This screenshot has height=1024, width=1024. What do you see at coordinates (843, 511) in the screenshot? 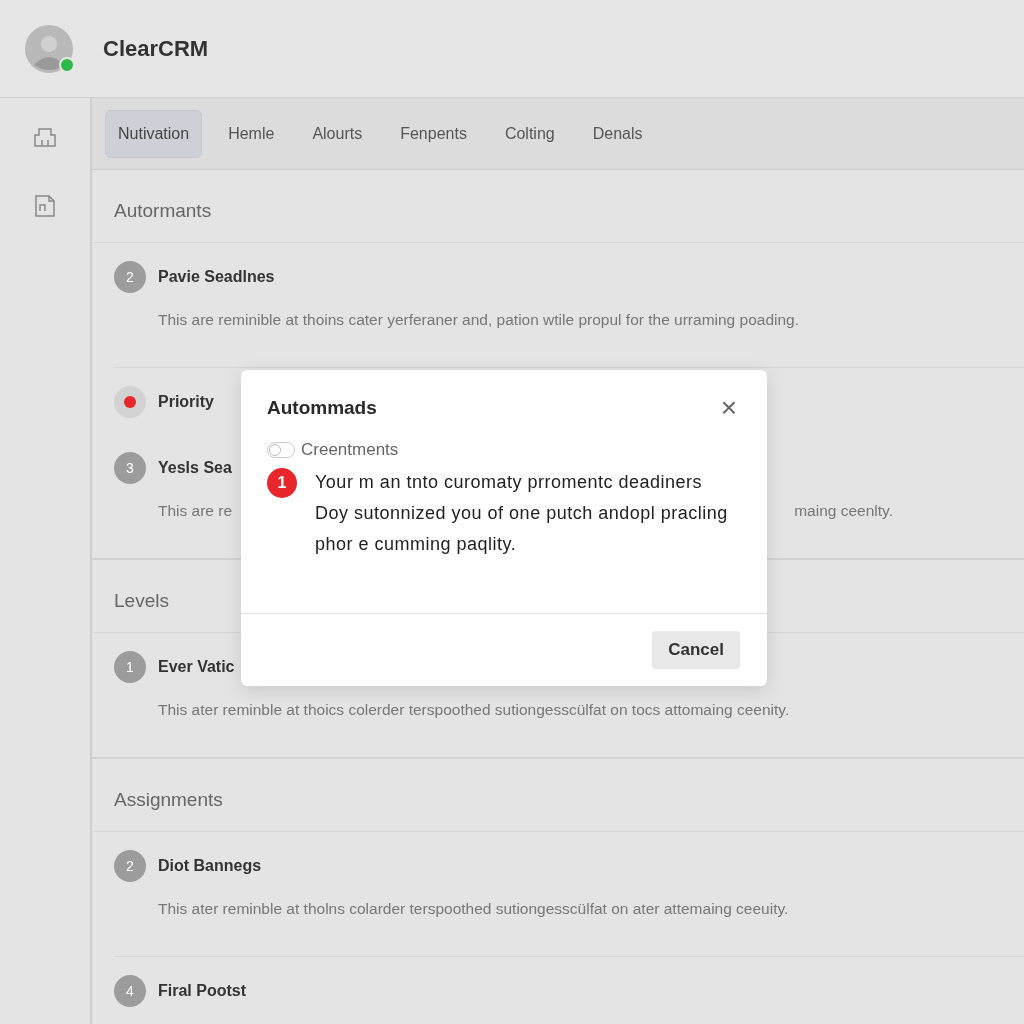
I see `item-description: maing ceenlty.` at bounding box center [843, 511].